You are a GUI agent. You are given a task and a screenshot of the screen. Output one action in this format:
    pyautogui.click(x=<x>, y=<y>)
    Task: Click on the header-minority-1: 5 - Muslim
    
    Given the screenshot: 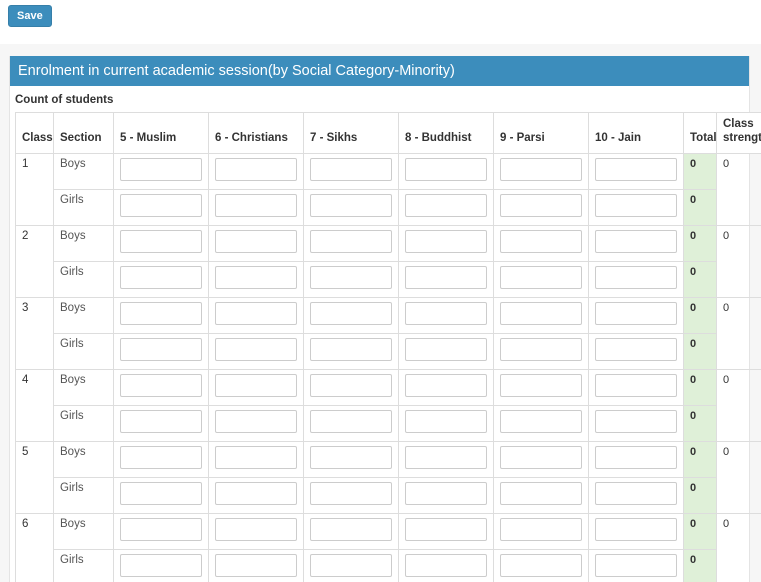 What is the action you would take?
    pyautogui.click(x=161, y=133)
    